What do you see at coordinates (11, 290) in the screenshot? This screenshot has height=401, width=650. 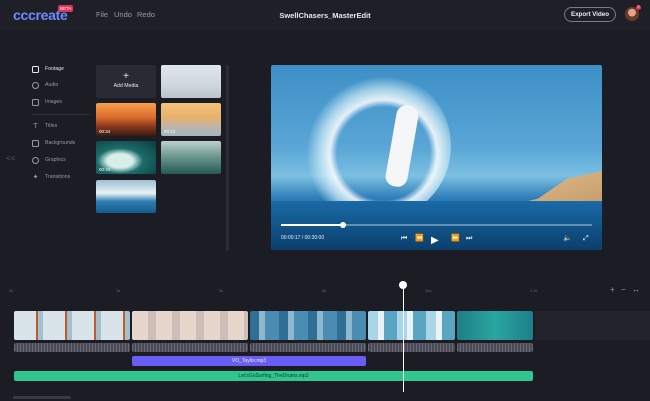 I see `ruler-tick: 0s` at bounding box center [11, 290].